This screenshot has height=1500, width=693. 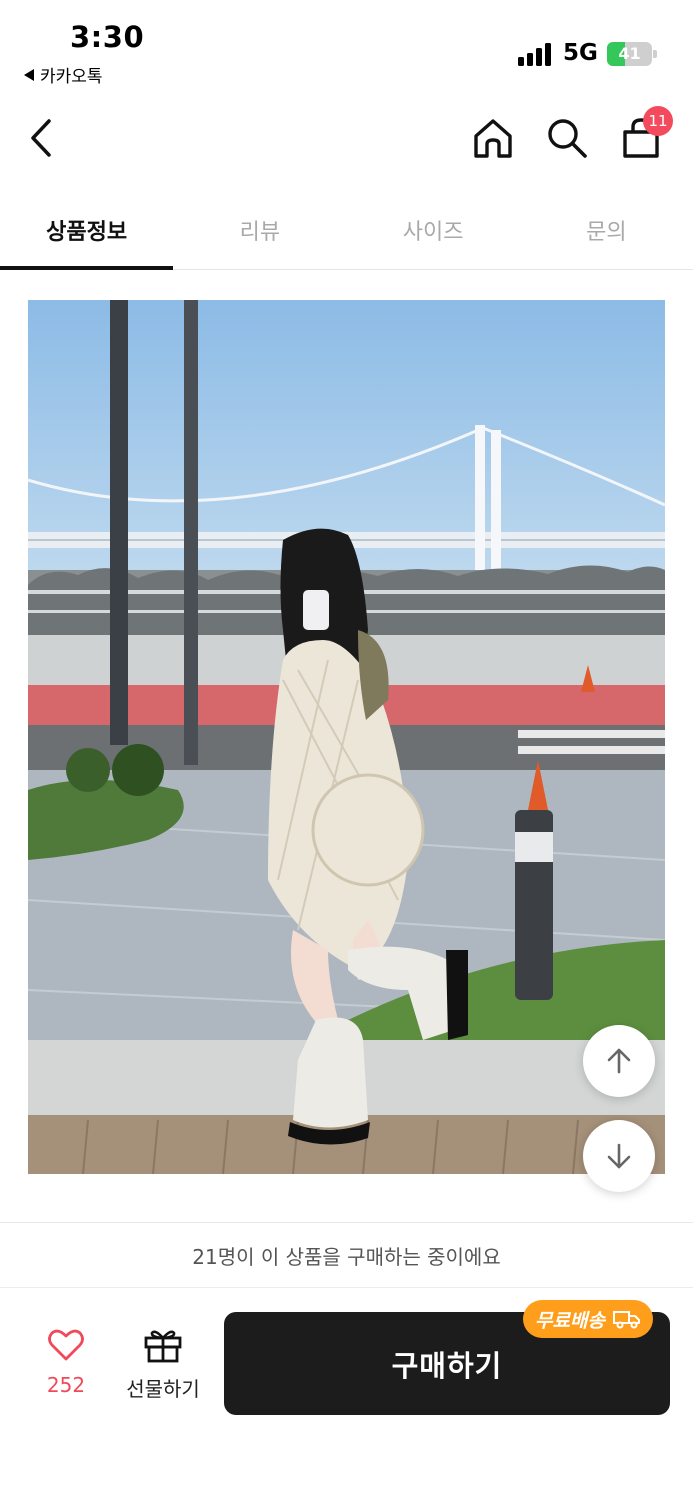 I want to click on scroll-up-button, so click(x=619, y=1061).